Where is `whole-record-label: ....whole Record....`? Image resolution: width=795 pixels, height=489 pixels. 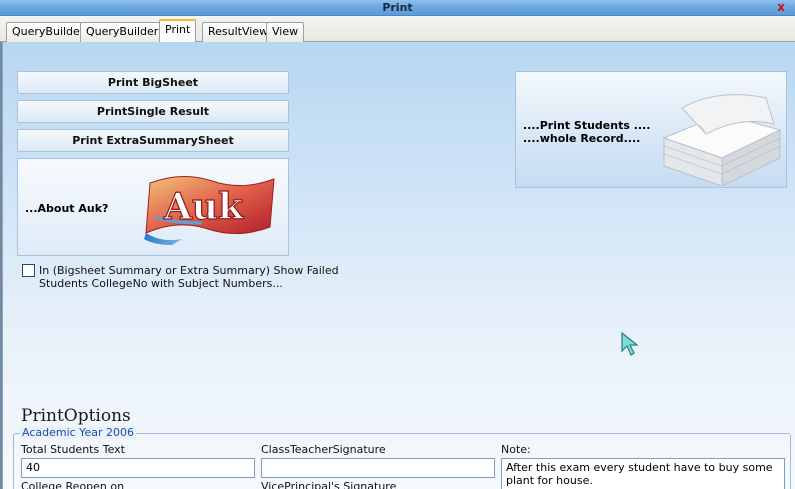
whole-record-label: ....whole Record.... is located at coordinates (582, 138).